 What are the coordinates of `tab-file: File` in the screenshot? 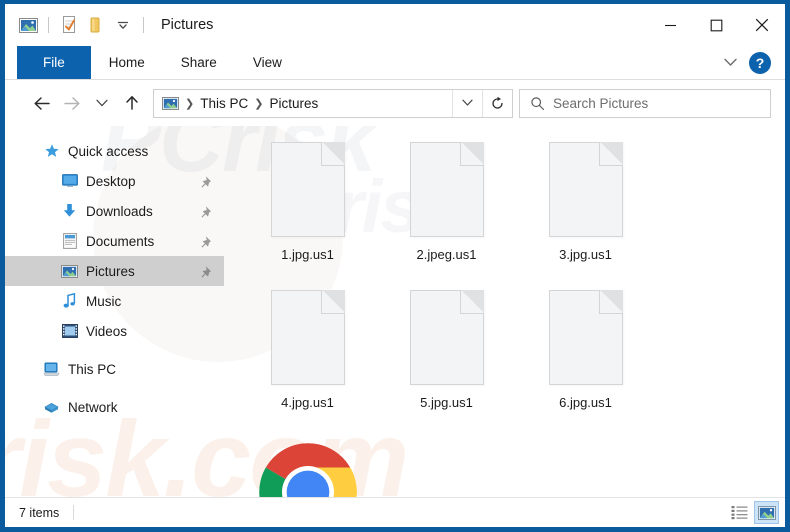 It's located at (54, 62).